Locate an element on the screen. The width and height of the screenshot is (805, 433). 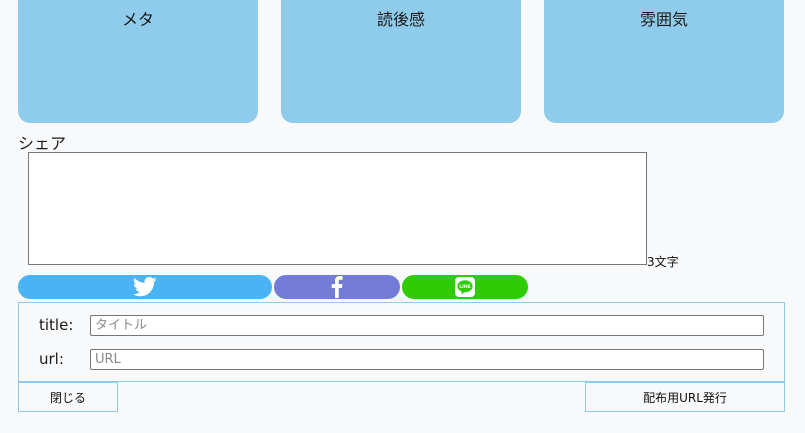
category-card-label: メタ is located at coordinates (137, 19).